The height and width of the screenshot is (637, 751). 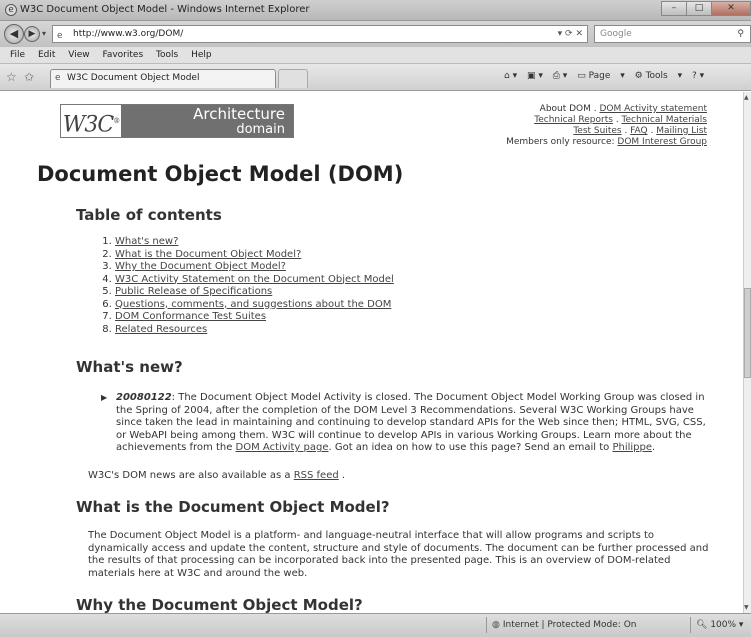 I want to click on forward-button: ▶, so click(x=32, y=34).